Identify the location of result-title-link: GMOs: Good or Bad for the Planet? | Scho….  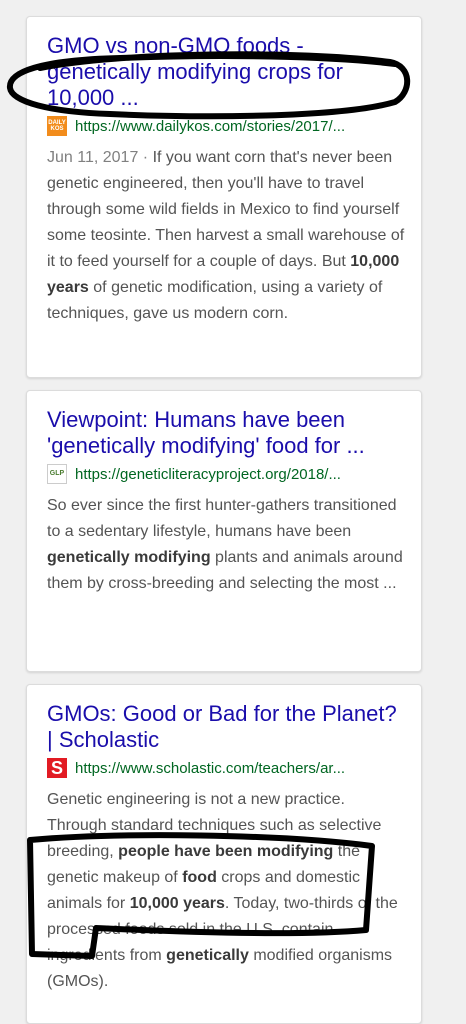
(226, 727).